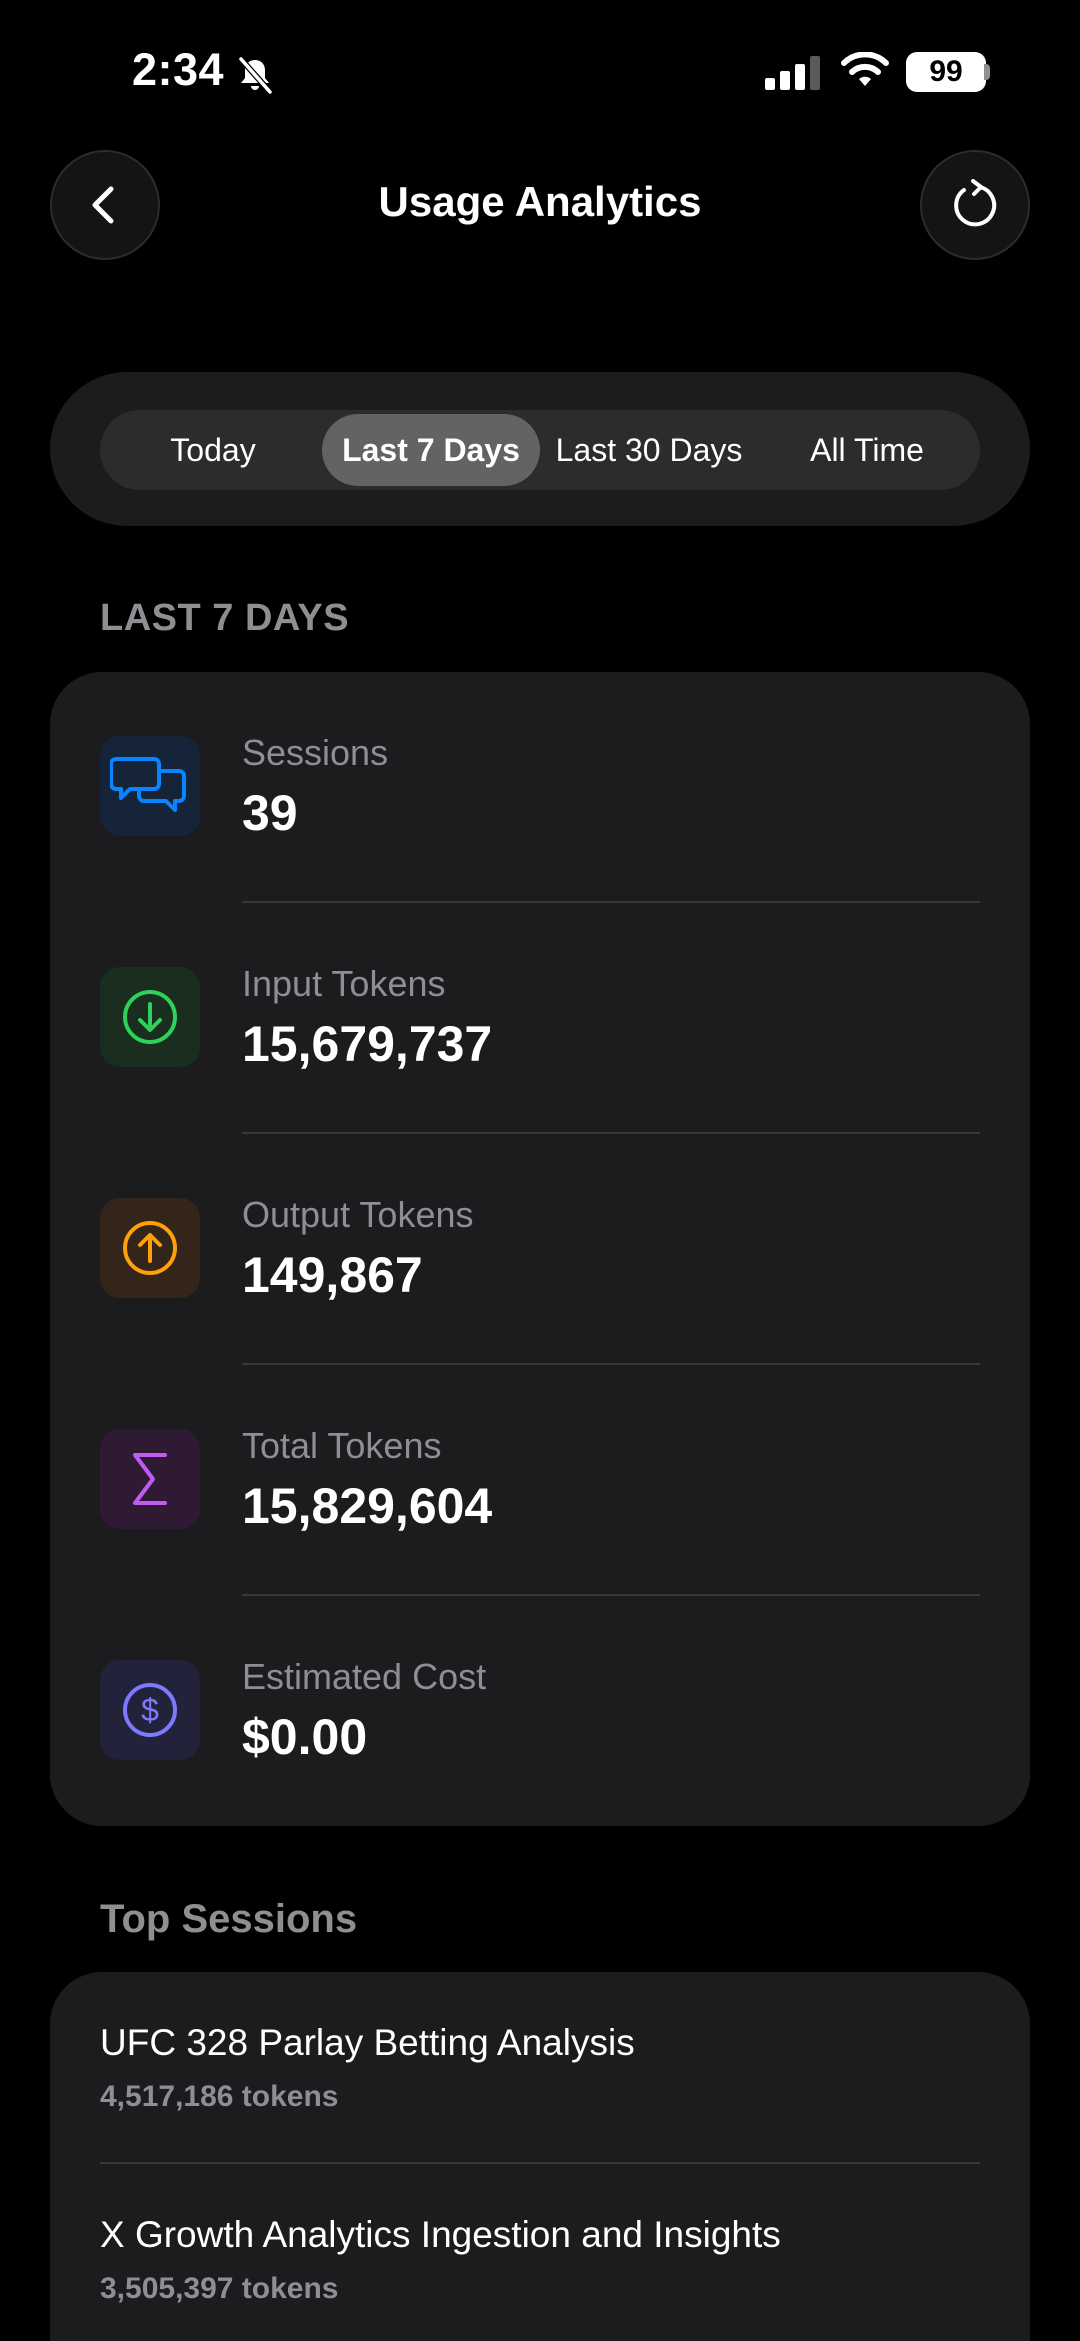  Describe the element at coordinates (229, 1919) in the screenshot. I see `top-sessions-label: Top Sessions` at that location.